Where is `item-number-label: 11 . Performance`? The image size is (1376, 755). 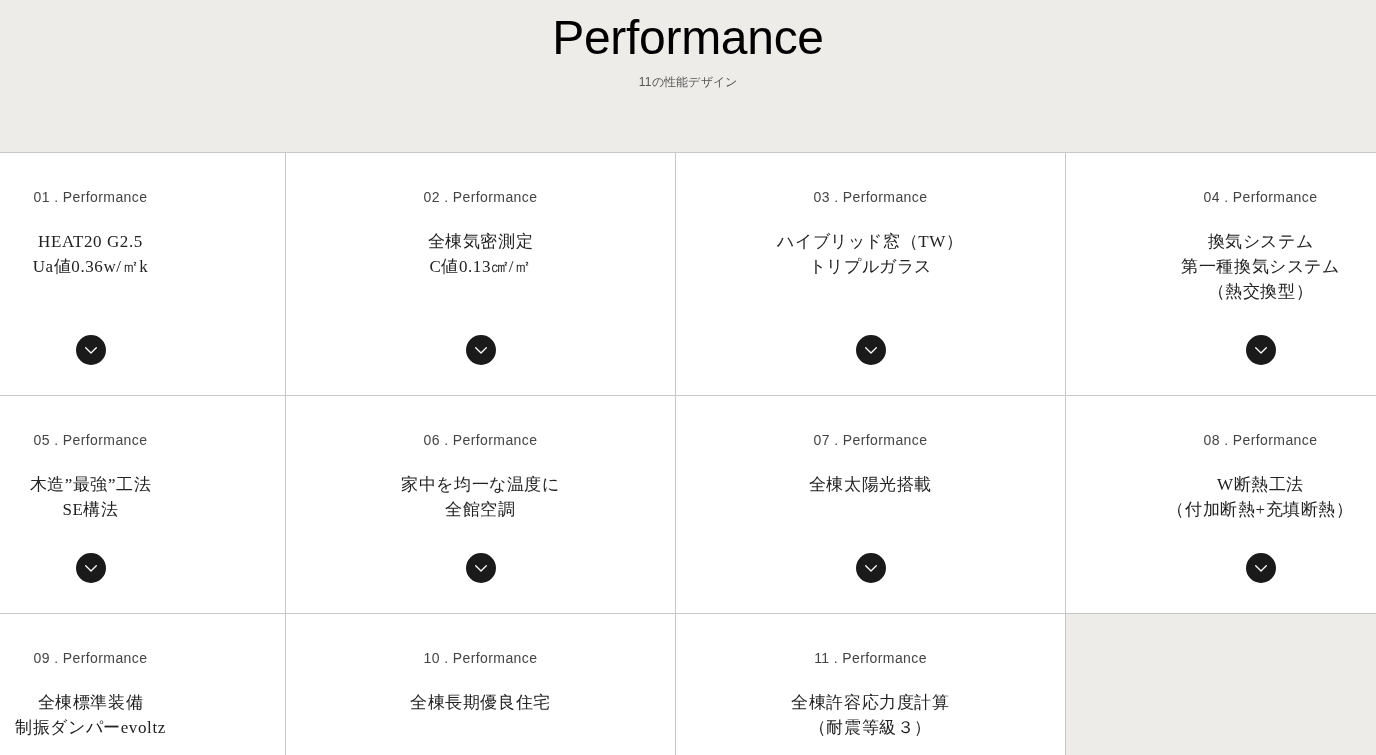 item-number-label: 11 . Performance is located at coordinates (870, 658).